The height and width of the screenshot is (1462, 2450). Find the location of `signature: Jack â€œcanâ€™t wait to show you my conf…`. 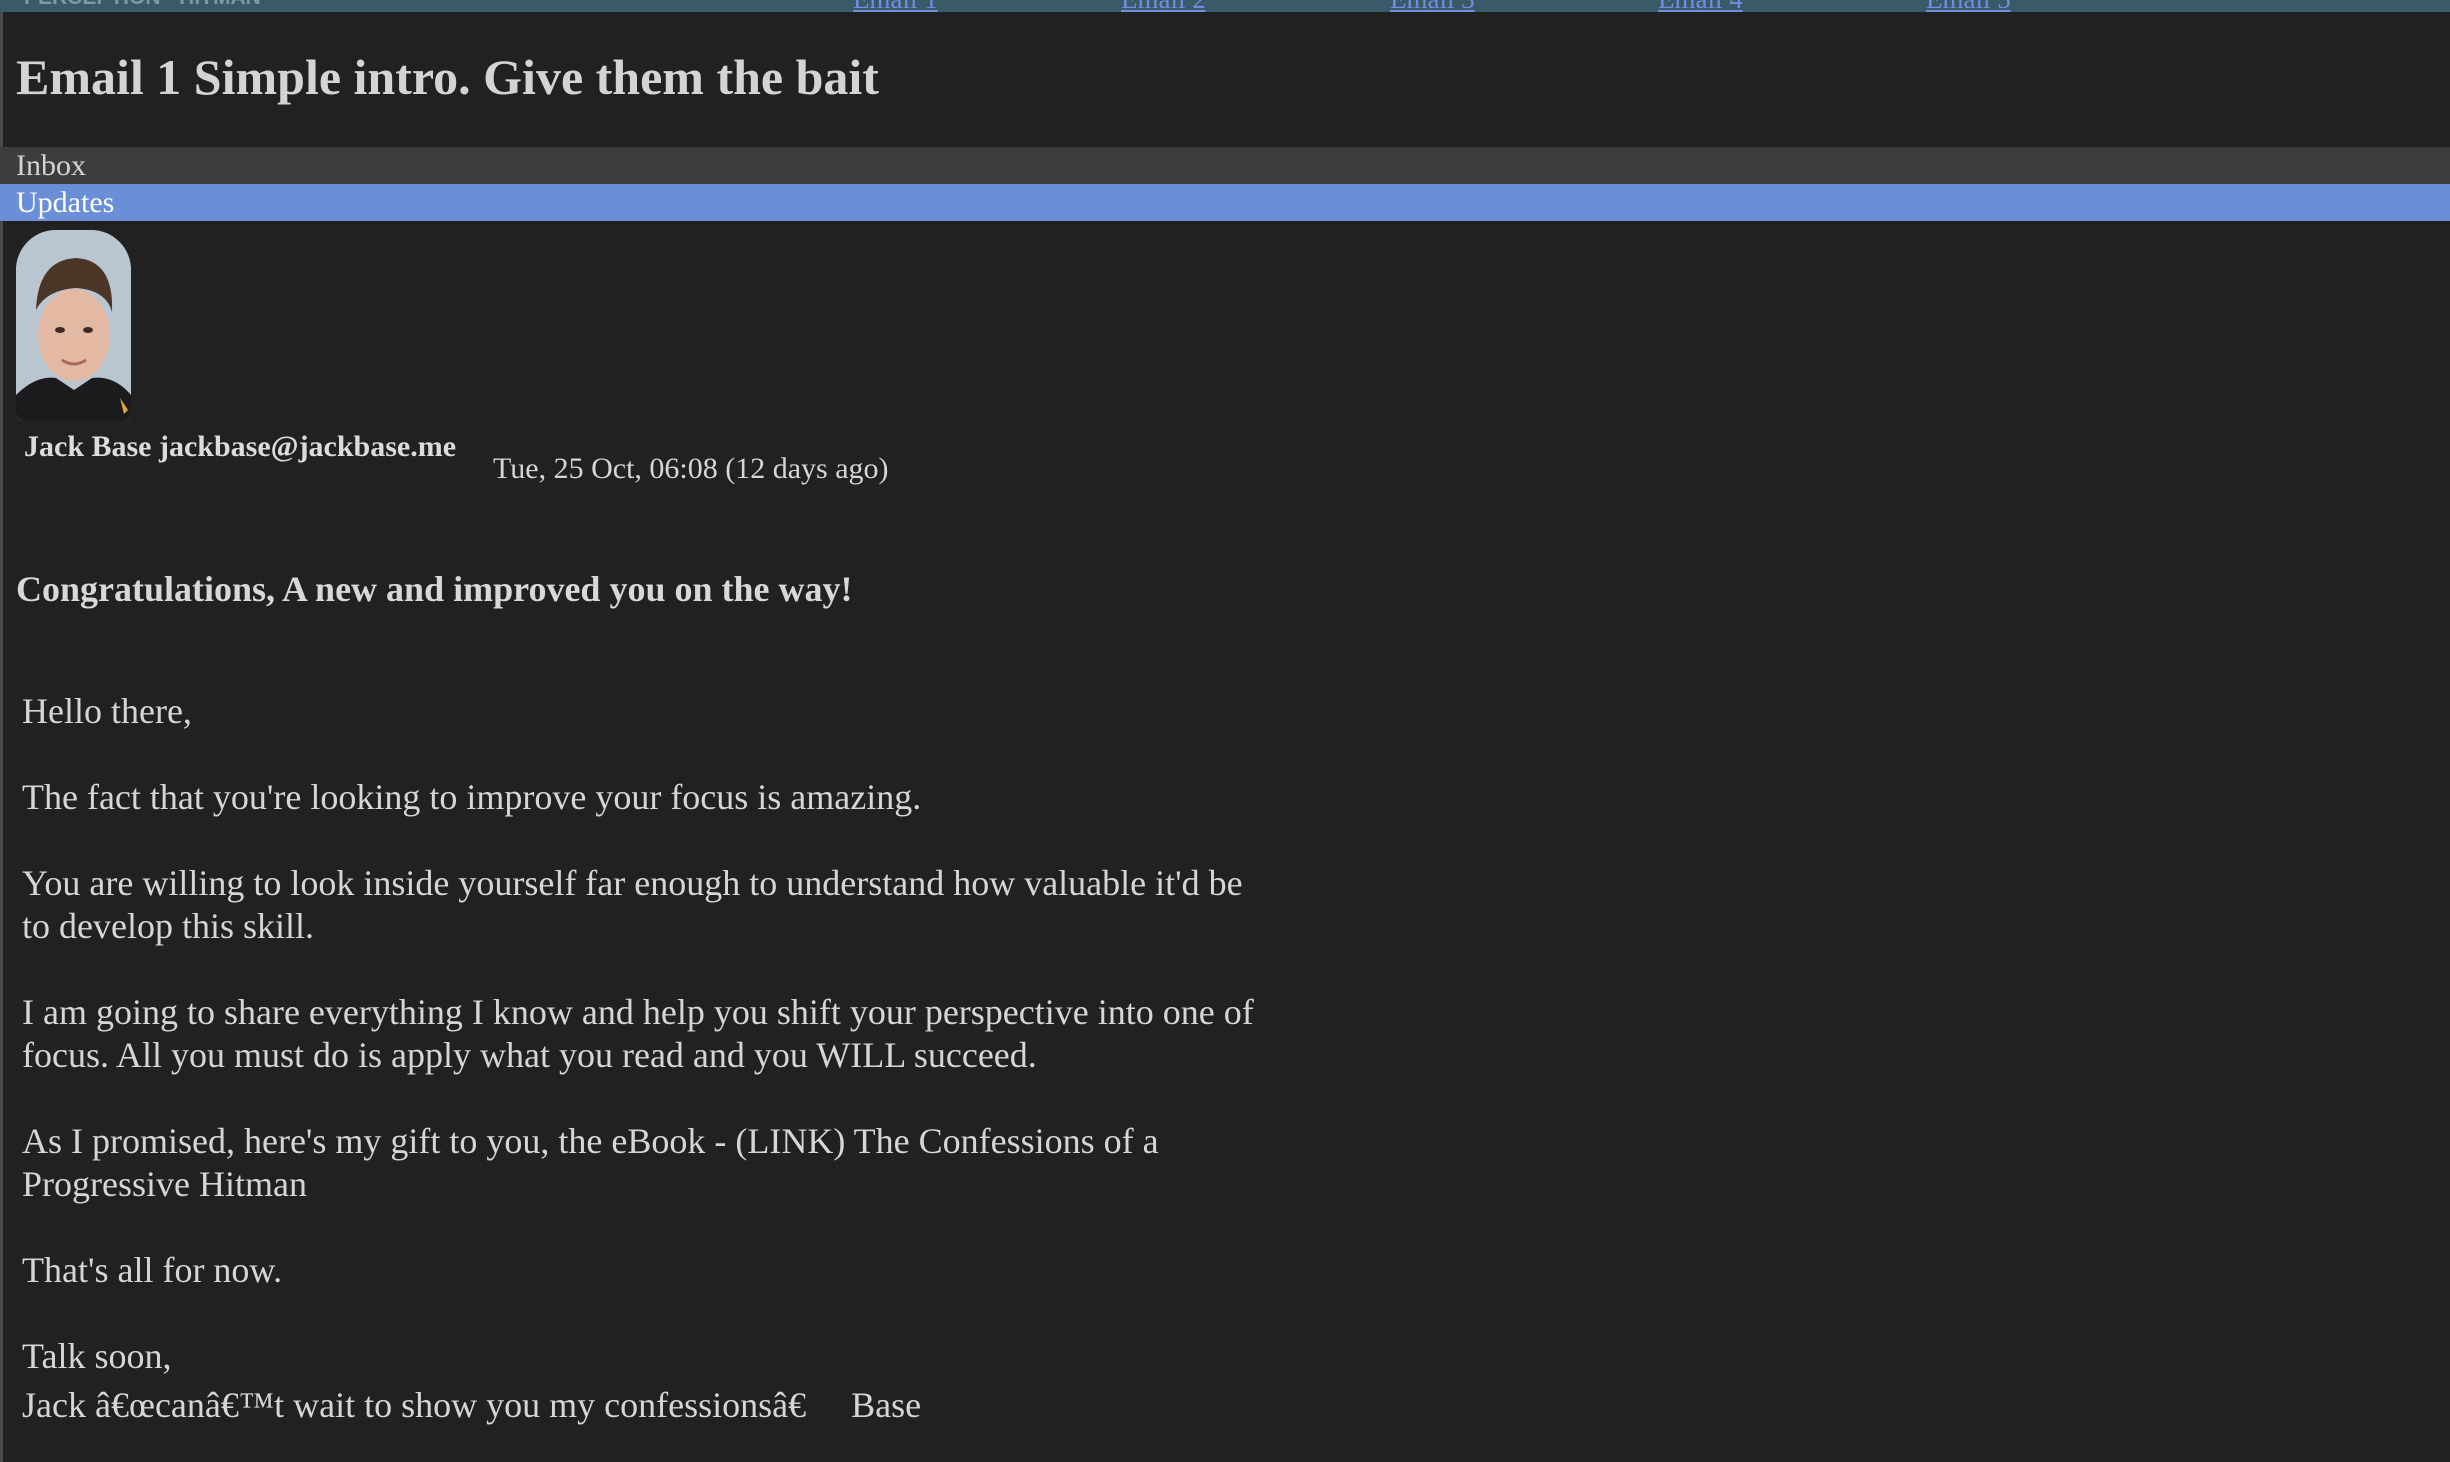

signature: Jack â€œcanâ€™t wait to show you my conf… is located at coordinates (472, 1405).